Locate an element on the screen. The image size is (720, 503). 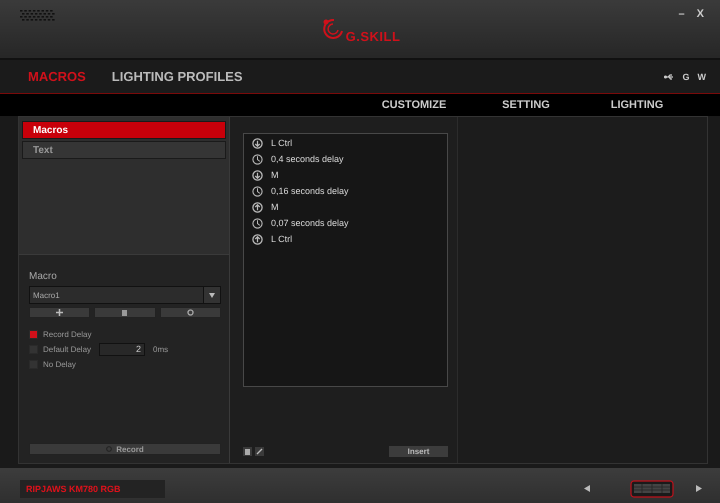
unit-label: 0ms is located at coordinates (160, 349).